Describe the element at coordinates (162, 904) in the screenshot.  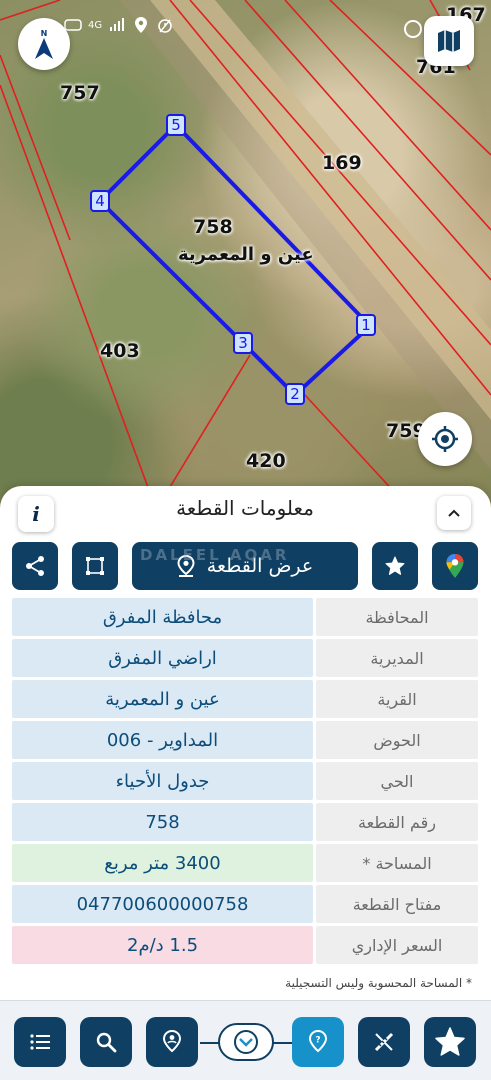
I see `parcel-key-value: 047700600000758` at that location.